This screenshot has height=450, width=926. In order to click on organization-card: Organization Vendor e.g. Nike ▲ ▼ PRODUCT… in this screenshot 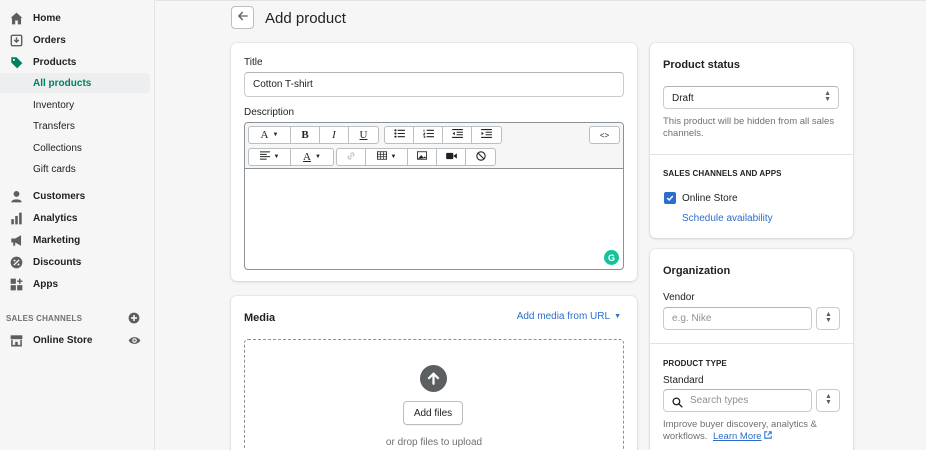, I will do `click(751, 349)`.